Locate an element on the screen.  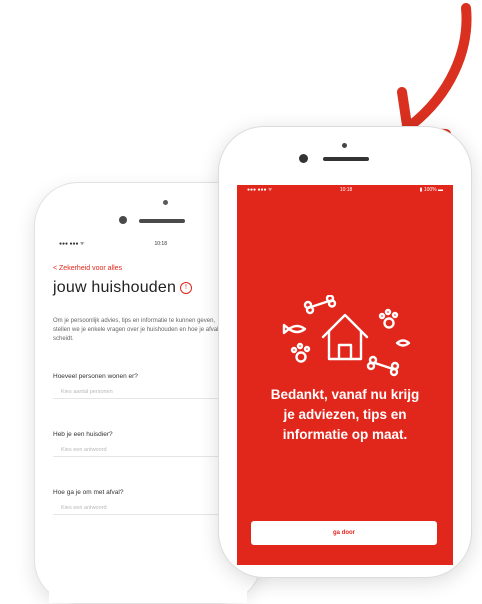
question-label-waste: Hoe ga je om met afval? is located at coordinates (88, 492).